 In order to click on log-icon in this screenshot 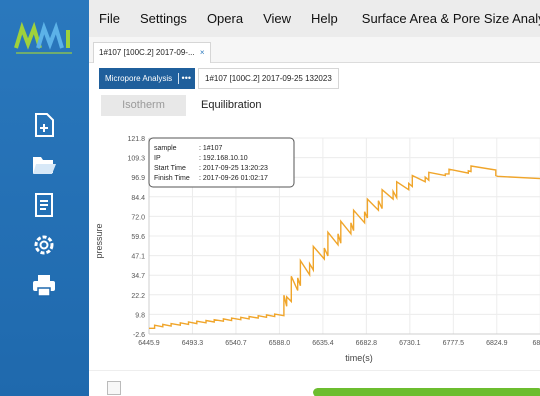, I will do `click(114, 388)`.